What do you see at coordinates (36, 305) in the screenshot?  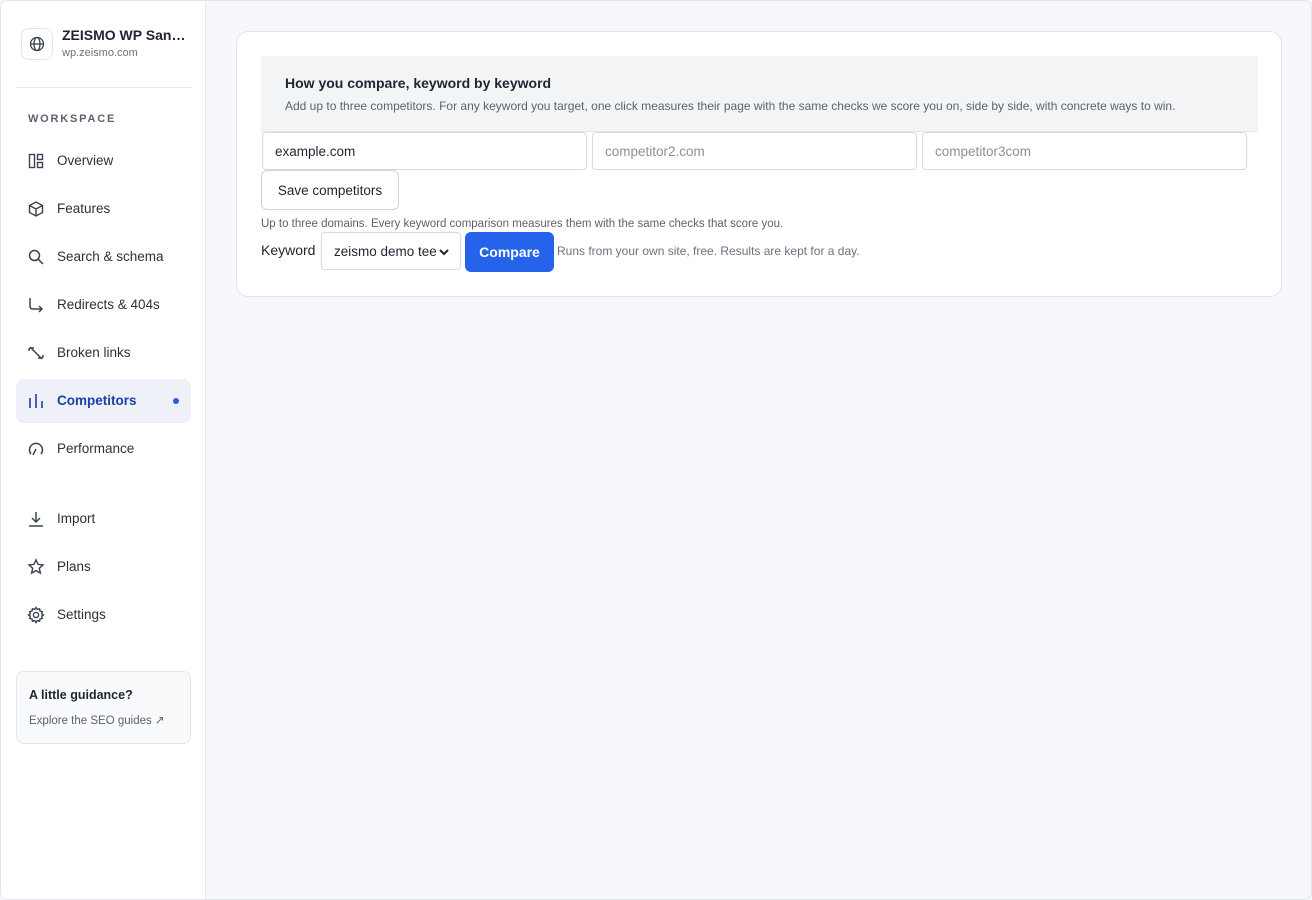 I see `redirect-arrow-icon` at bounding box center [36, 305].